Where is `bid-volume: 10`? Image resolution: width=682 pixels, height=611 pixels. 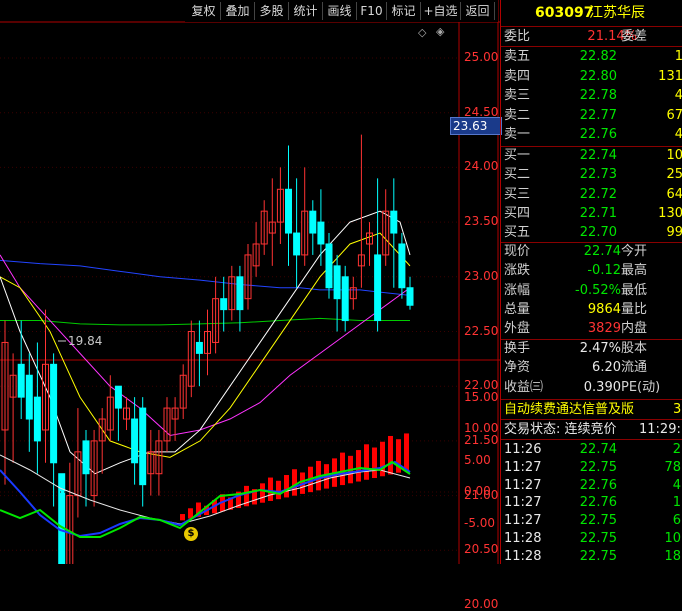 bid-volume: 10 is located at coordinates (674, 155).